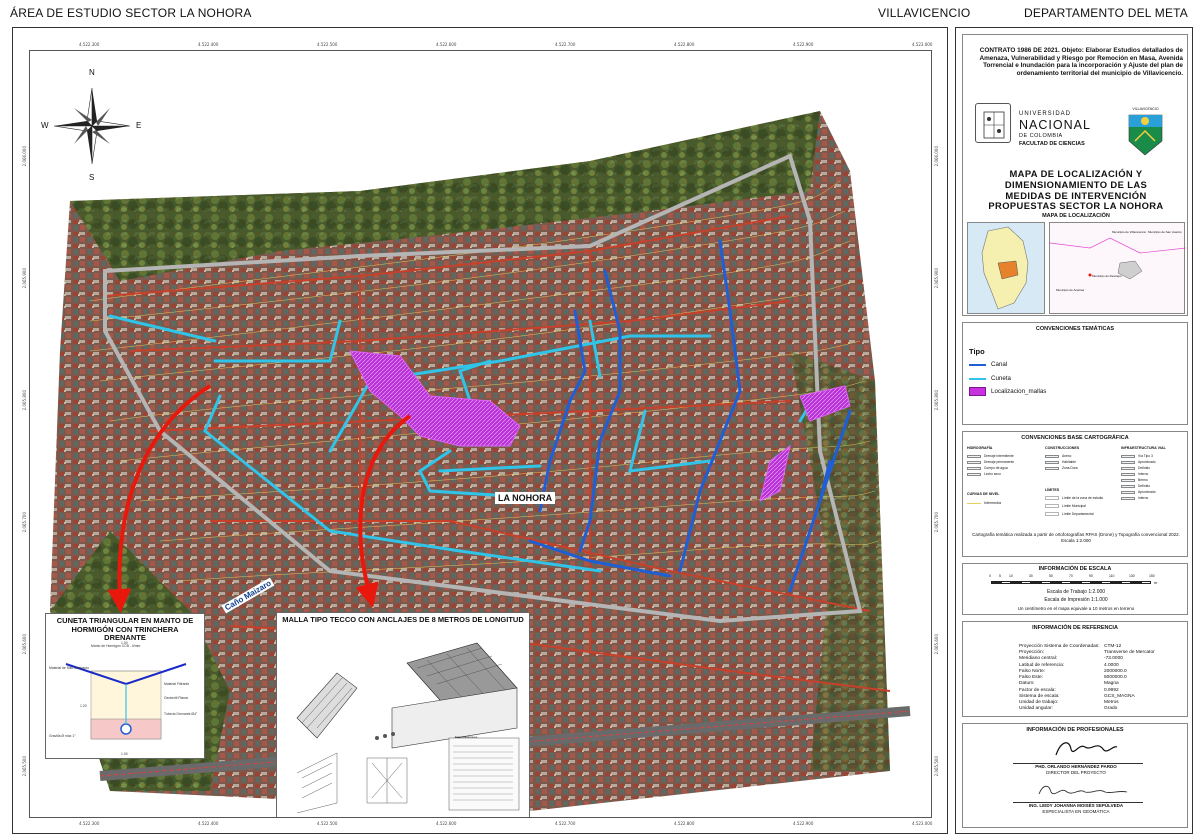 This screenshot has height=840, width=1200. Describe the element at coordinates (1083, 790) in the screenshot. I see `signature-2-icon` at that location.